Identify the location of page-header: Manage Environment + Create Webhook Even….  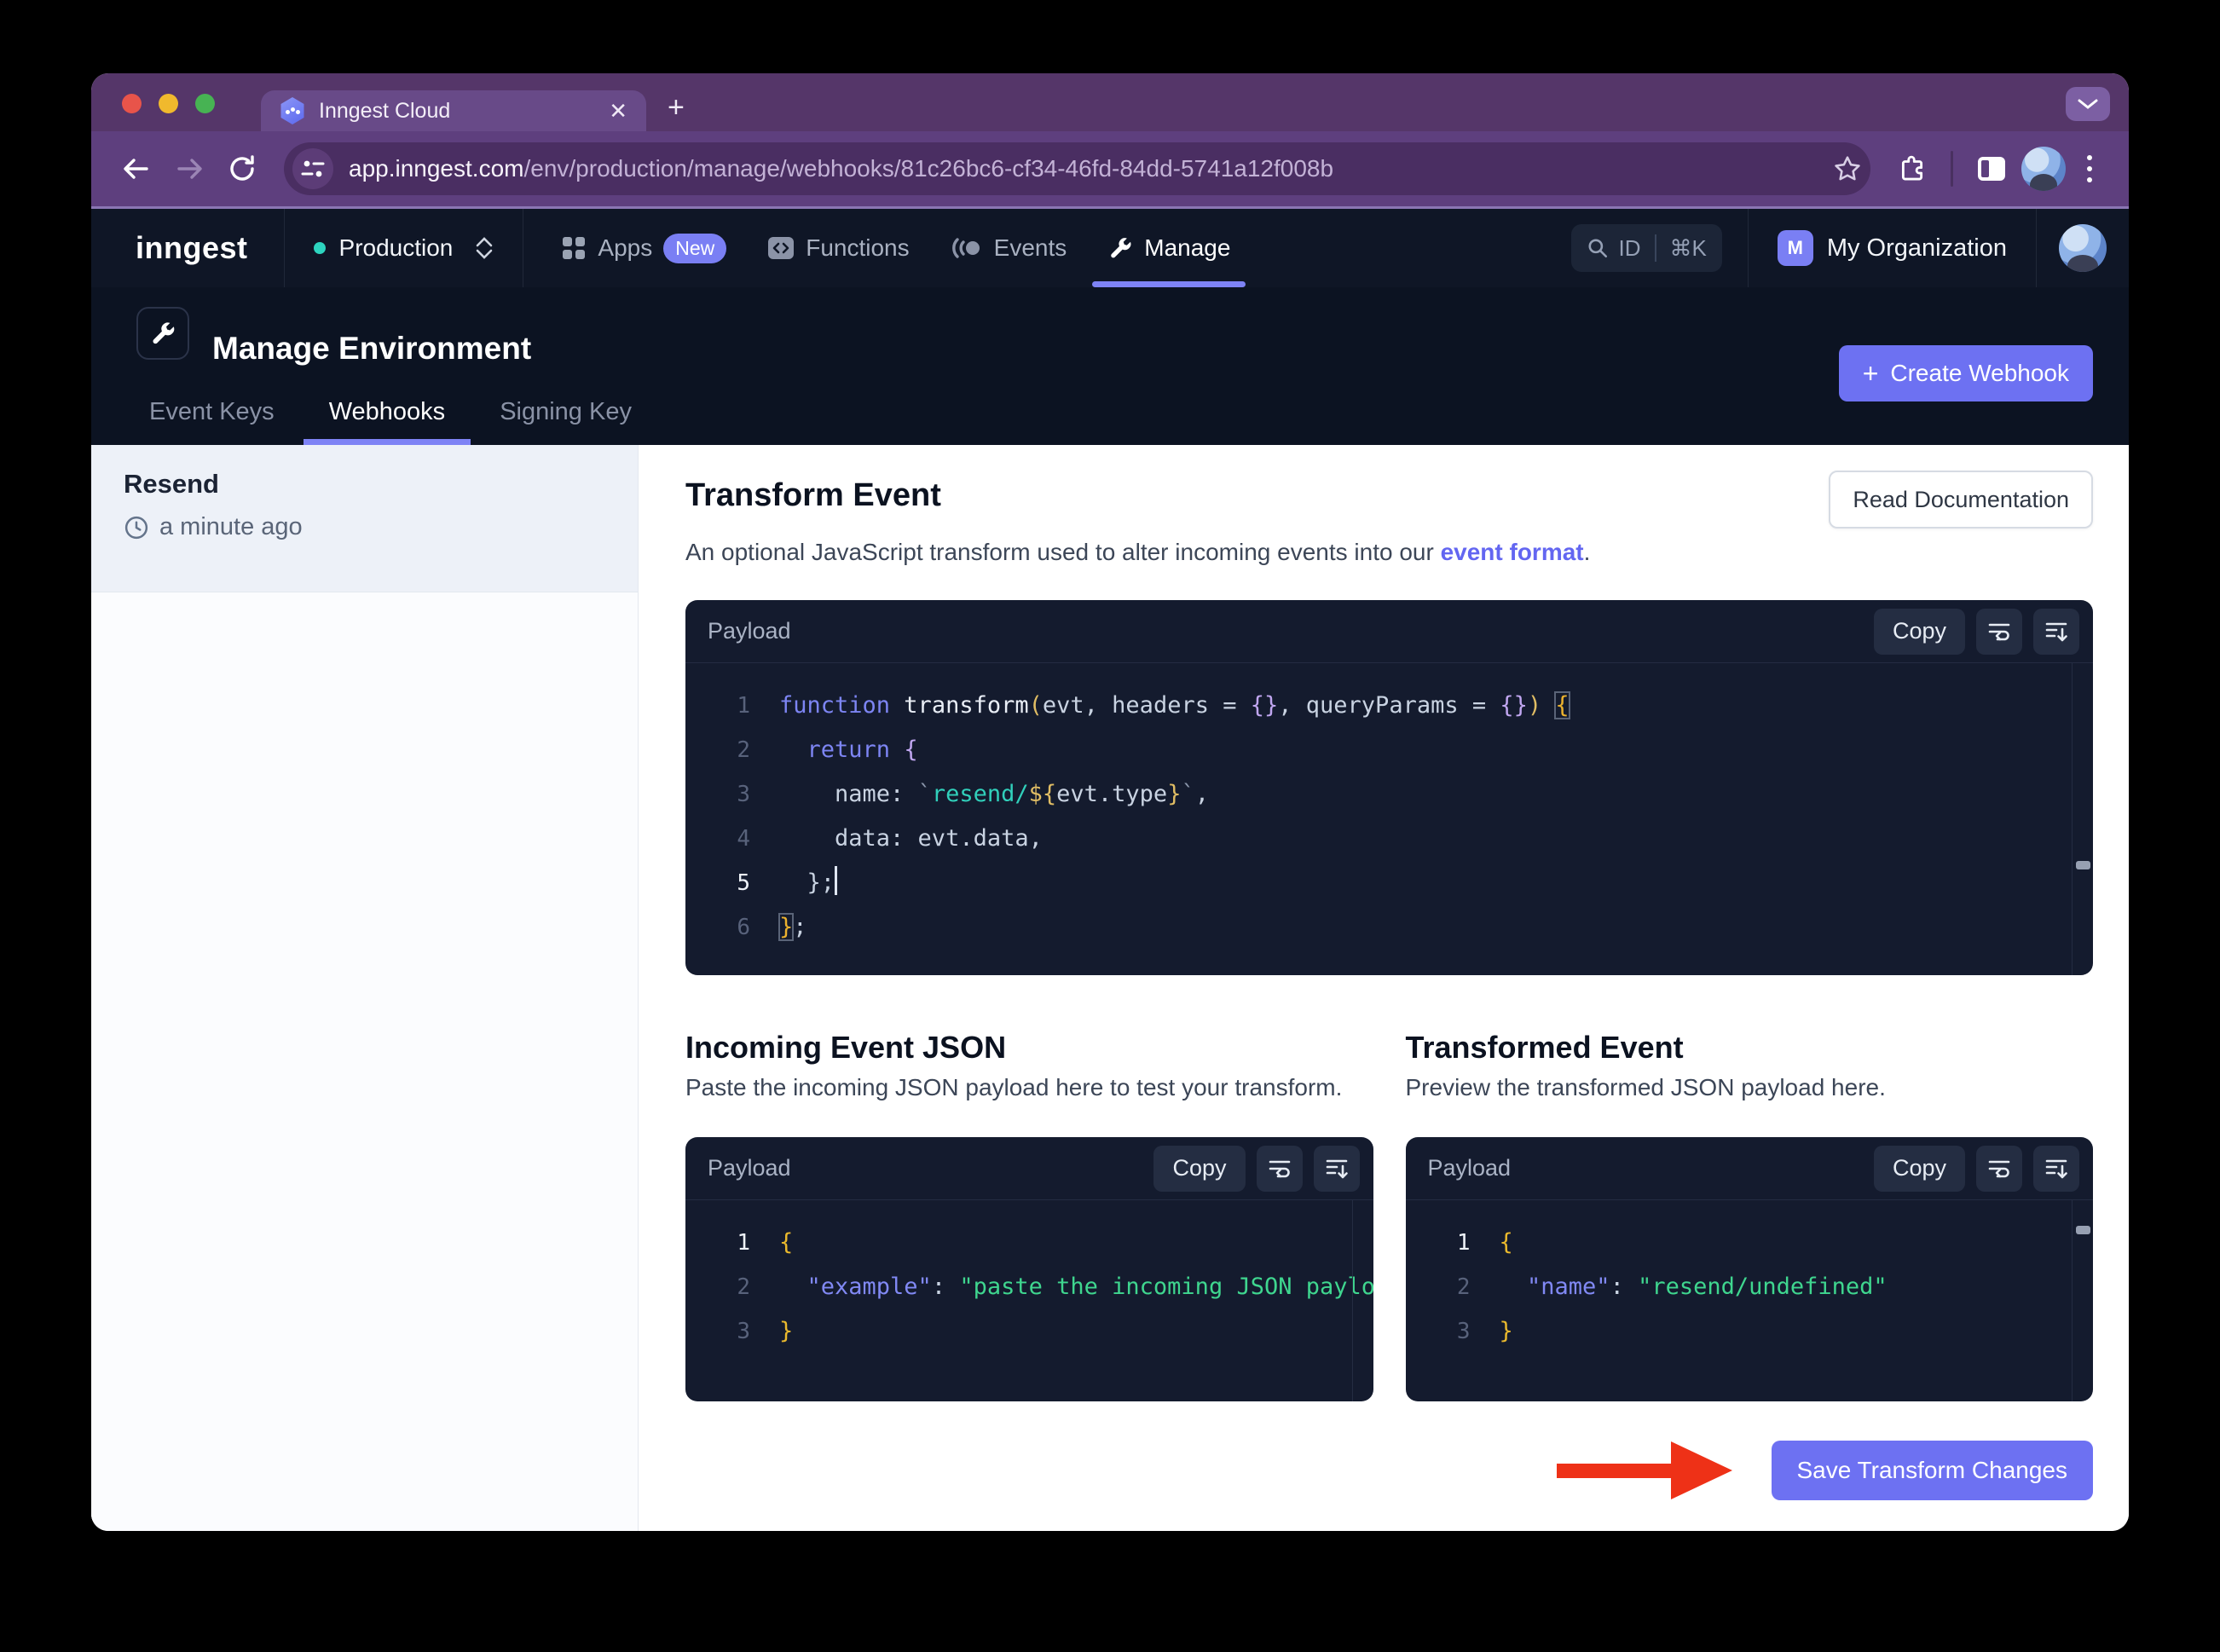
(1110, 366).